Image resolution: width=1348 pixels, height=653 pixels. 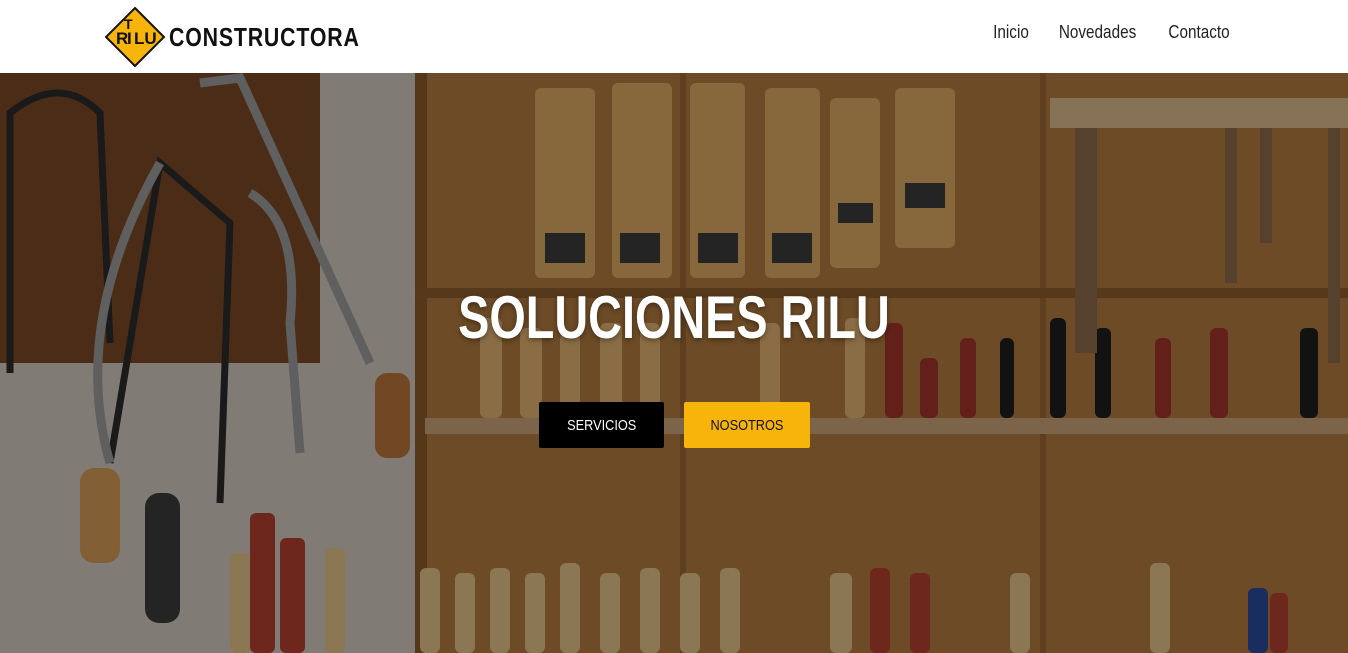 I want to click on about-button: NOSOTROS, so click(x=747, y=425).